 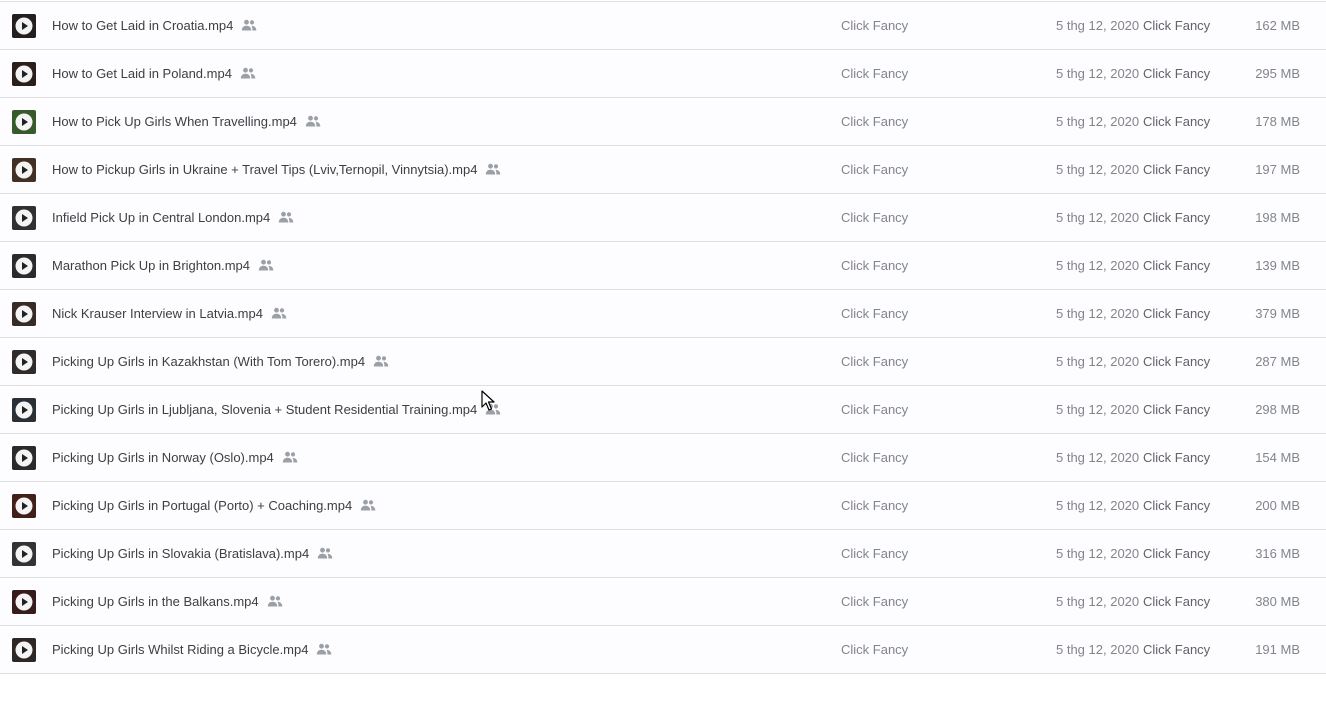 I want to click on file-size: 298 MB, so click(x=1277, y=409).